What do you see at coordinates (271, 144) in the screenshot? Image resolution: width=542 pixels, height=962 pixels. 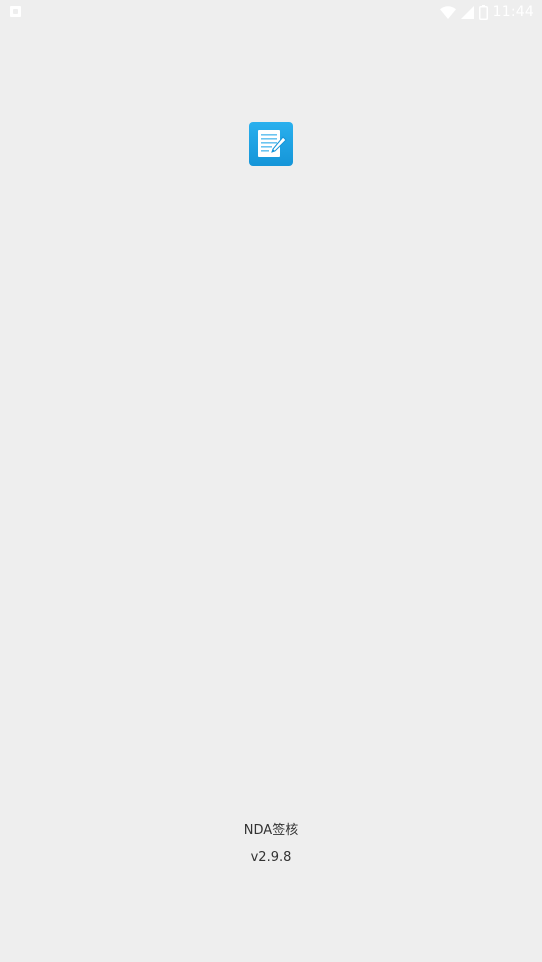 I see `app-logo-icon` at bounding box center [271, 144].